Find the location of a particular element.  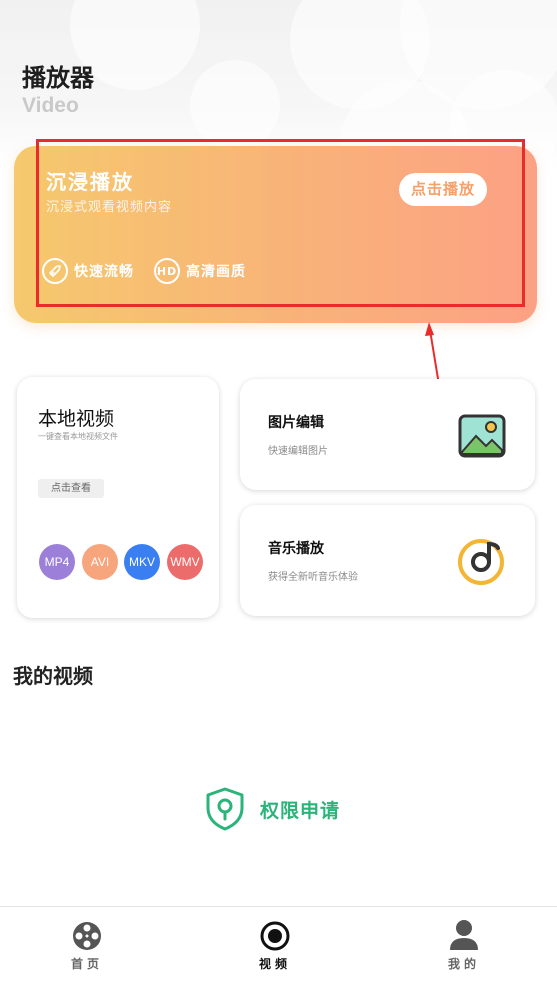

image-edit-title: 图片编辑 is located at coordinates (296, 423).